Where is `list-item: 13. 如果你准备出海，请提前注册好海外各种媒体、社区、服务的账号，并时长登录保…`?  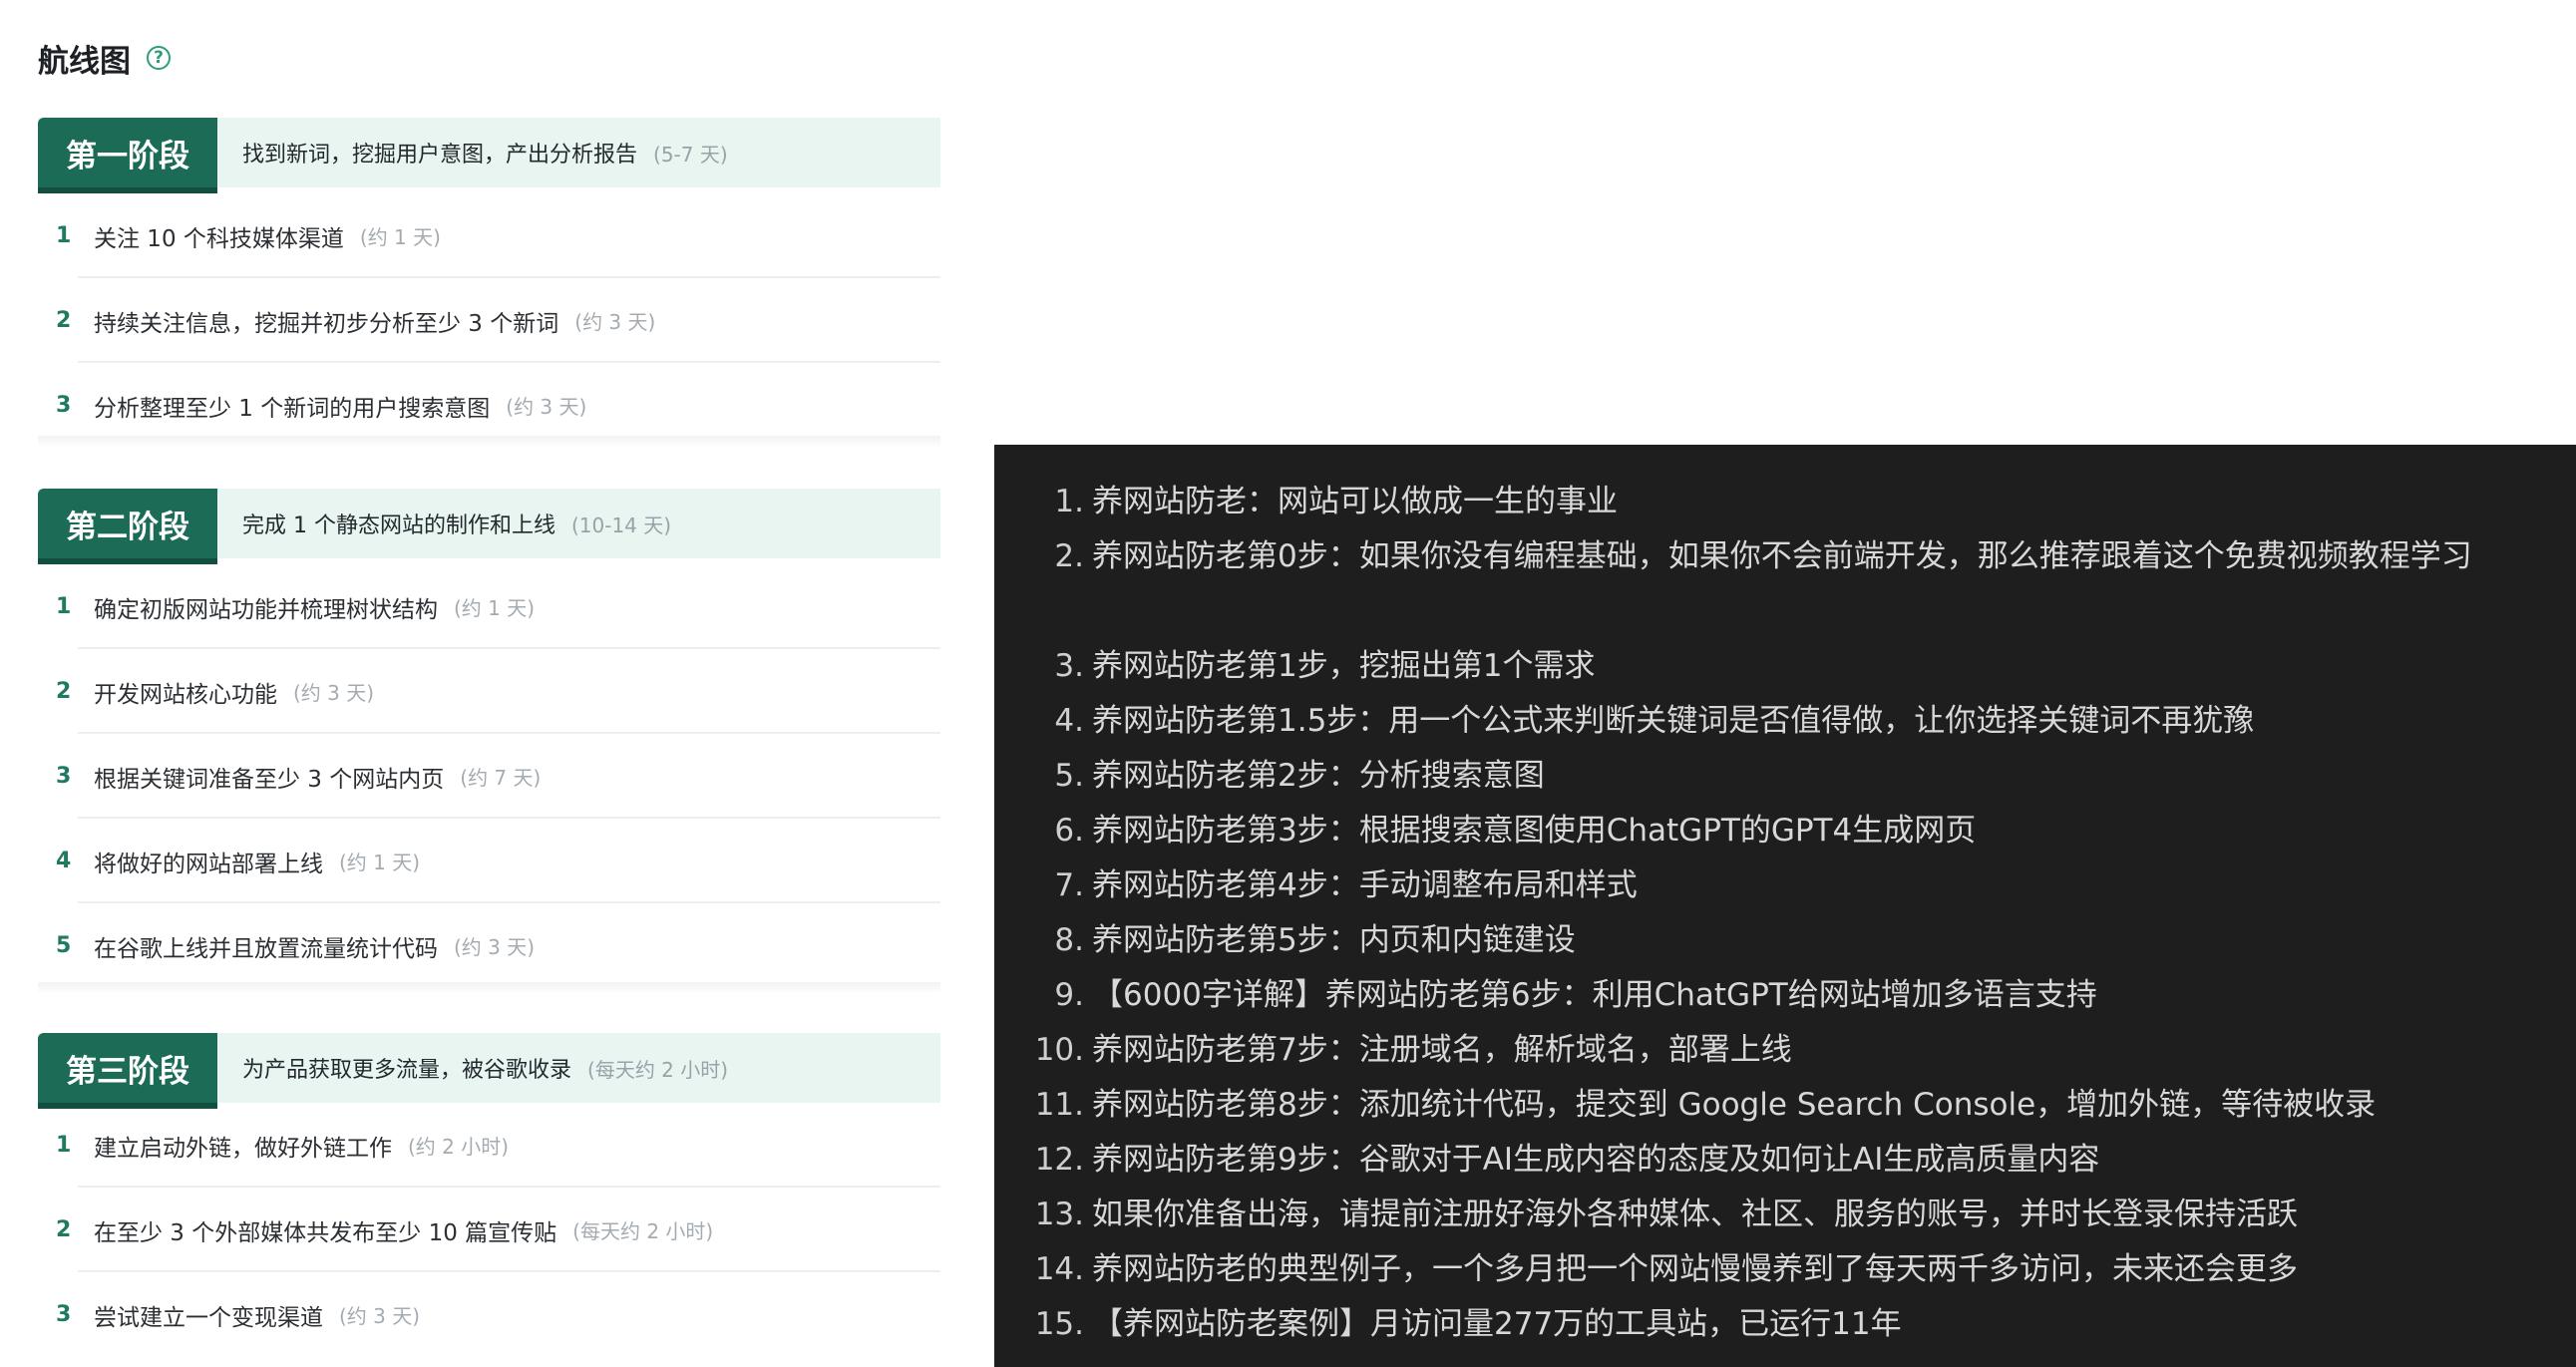 list-item: 13. 如果你准备出海，请提前注册好海外各种媒体、社区、服务的账号，并时长登录保… is located at coordinates (1785, 1215).